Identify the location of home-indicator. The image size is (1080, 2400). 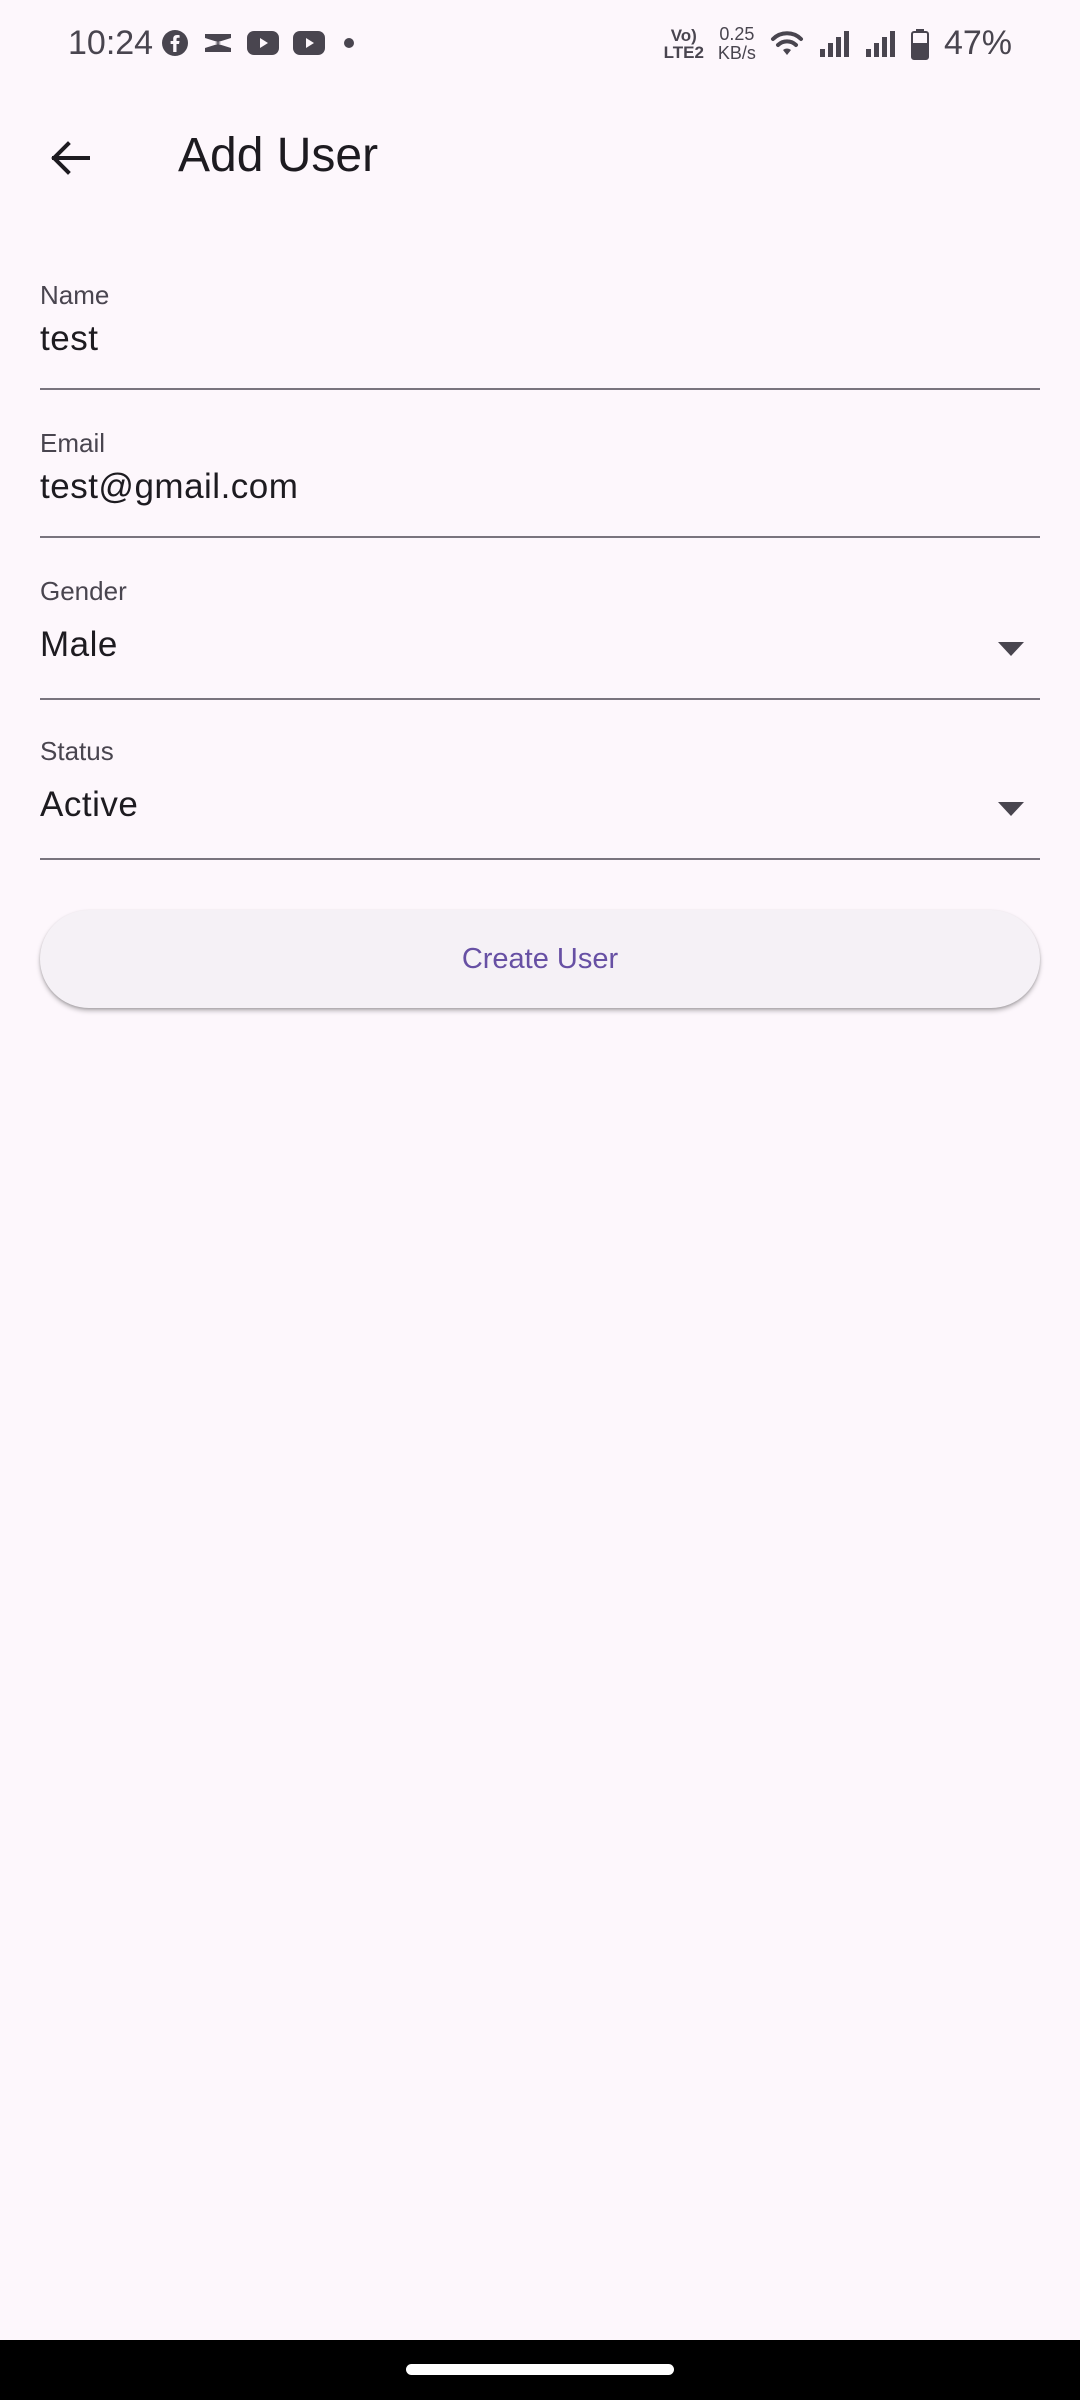
(540, 2369).